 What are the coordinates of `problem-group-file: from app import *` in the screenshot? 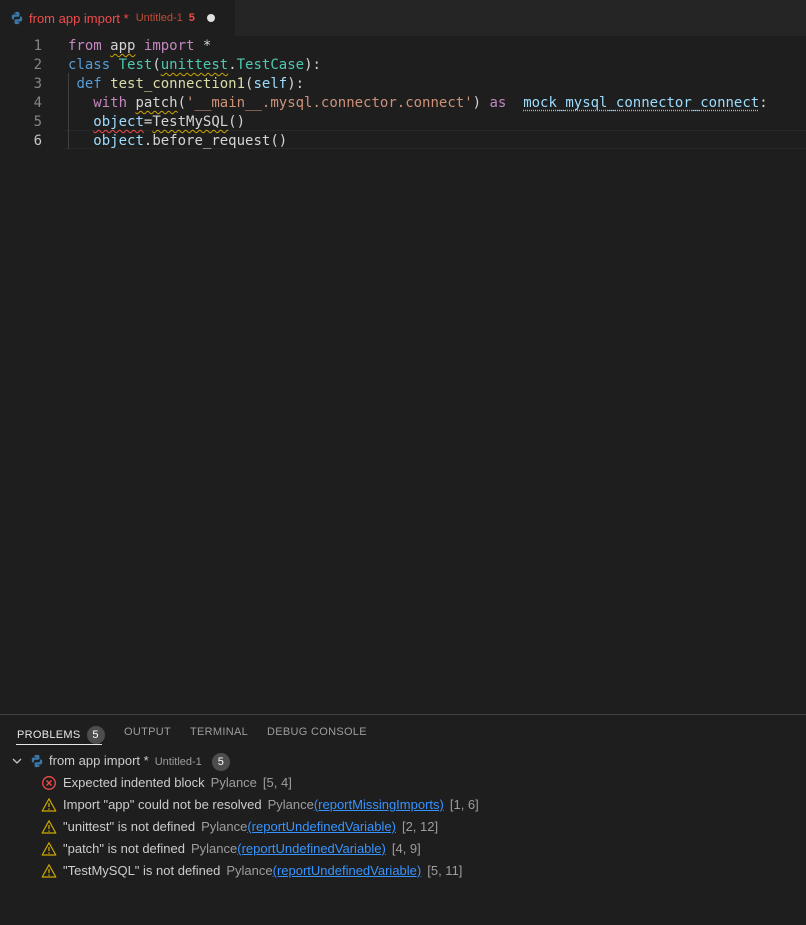 It's located at (99, 760).